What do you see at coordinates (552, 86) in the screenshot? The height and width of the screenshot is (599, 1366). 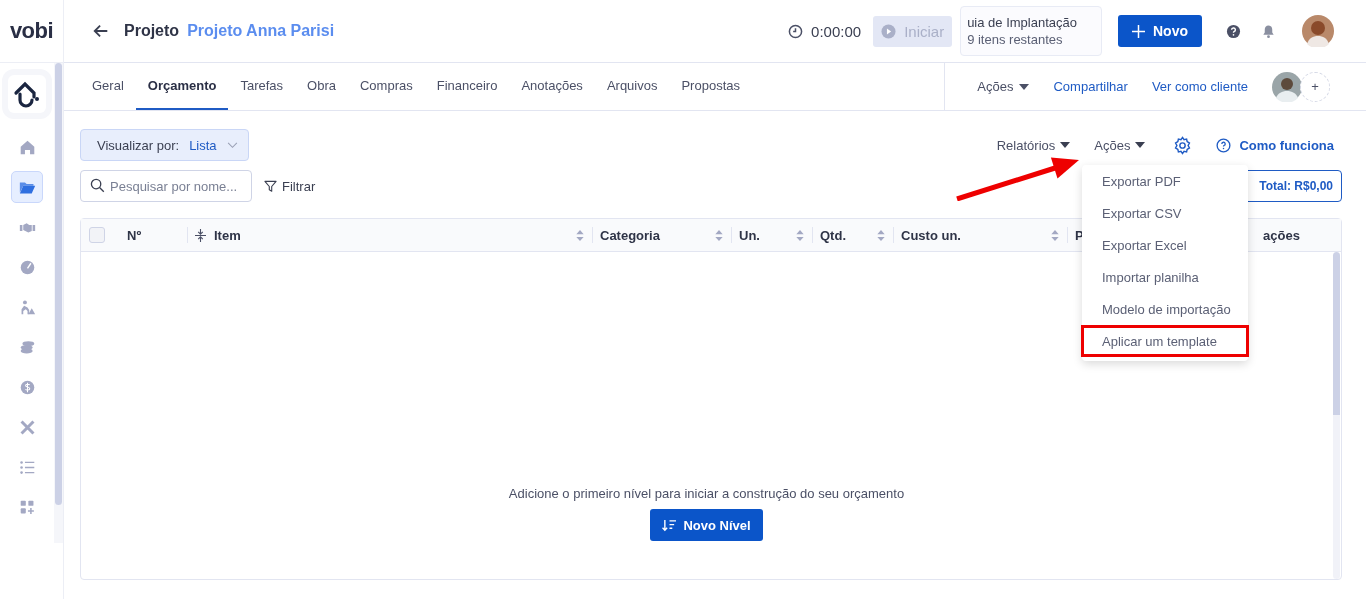 I see `tab: Anotações` at bounding box center [552, 86].